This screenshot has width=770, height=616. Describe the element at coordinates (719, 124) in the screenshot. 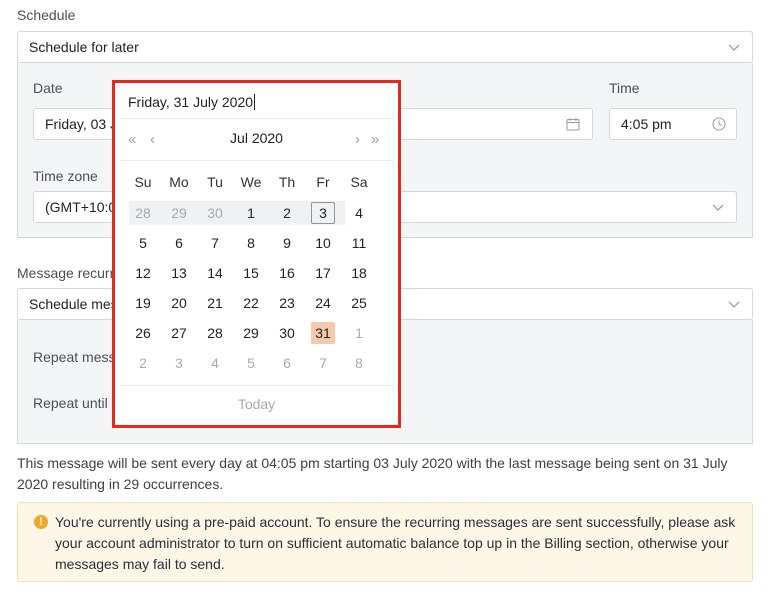

I see `clock-icon` at that location.